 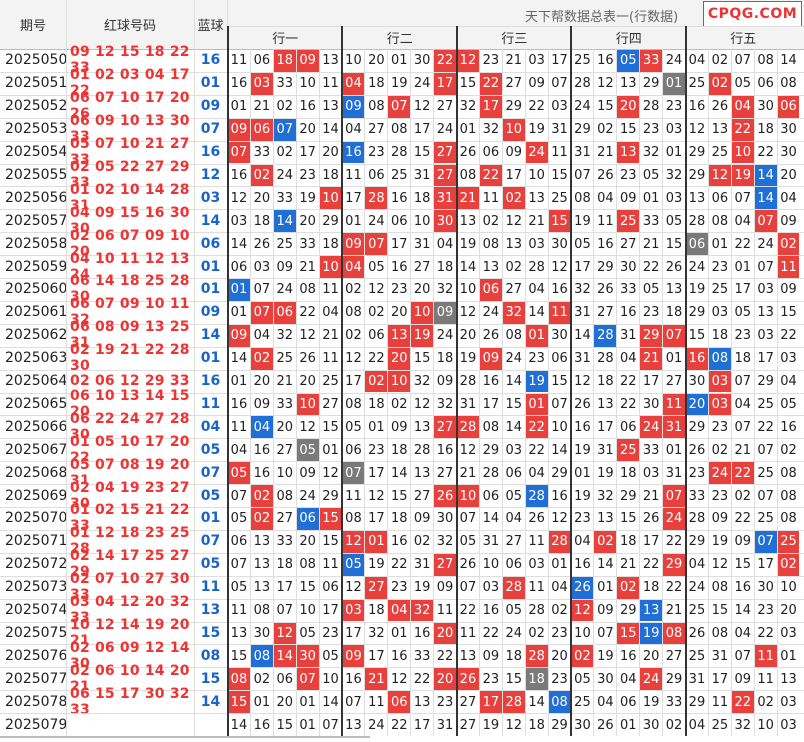 What do you see at coordinates (210, 701) in the screenshot?
I see `blue-ball-cell: 14` at bounding box center [210, 701].